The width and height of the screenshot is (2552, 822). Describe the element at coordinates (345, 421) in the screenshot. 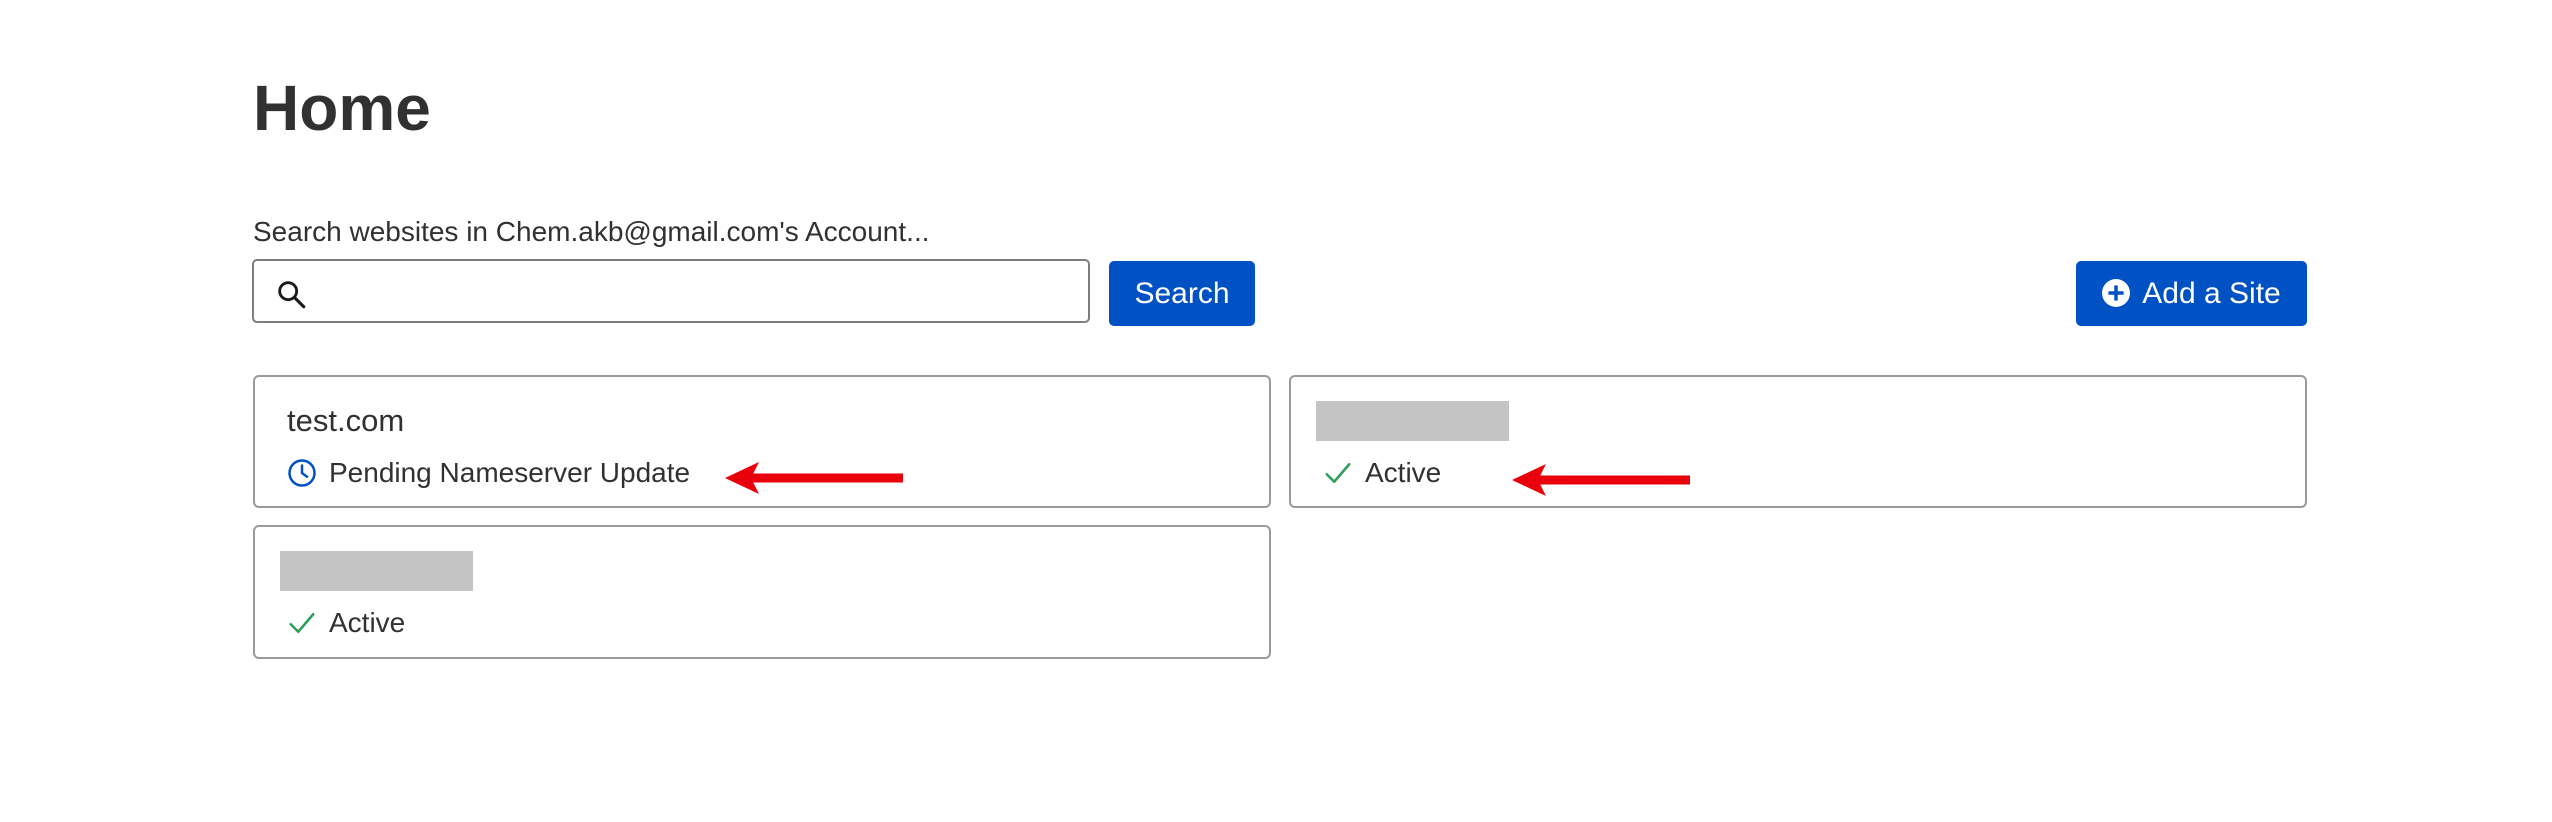

I see `site-domain: test.com` at that location.